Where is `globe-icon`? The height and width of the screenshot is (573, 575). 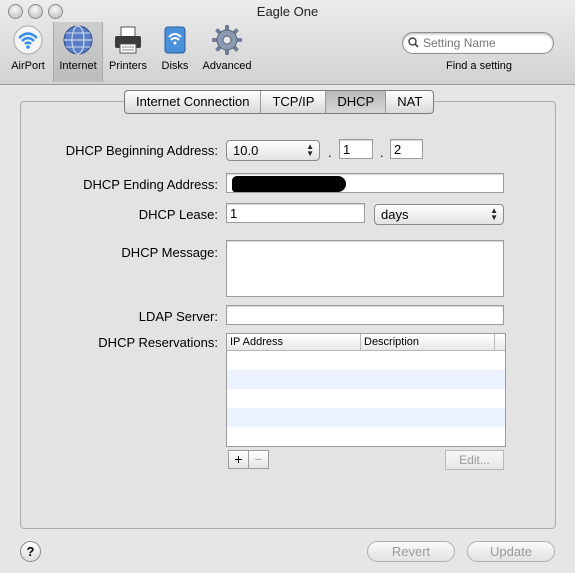
globe-icon is located at coordinates (78, 40).